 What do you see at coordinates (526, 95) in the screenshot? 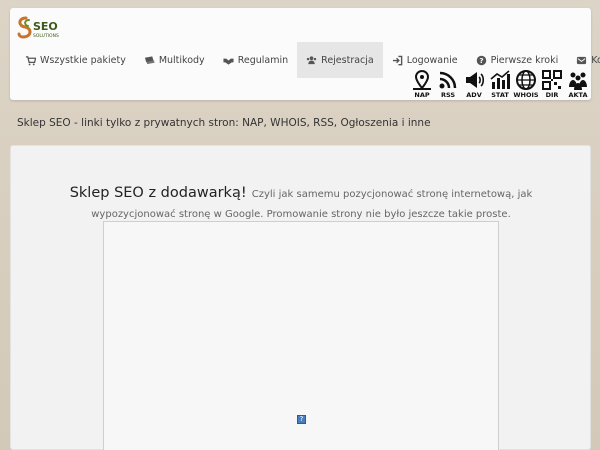
I see `badge-label: WHOIS` at bounding box center [526, 95].